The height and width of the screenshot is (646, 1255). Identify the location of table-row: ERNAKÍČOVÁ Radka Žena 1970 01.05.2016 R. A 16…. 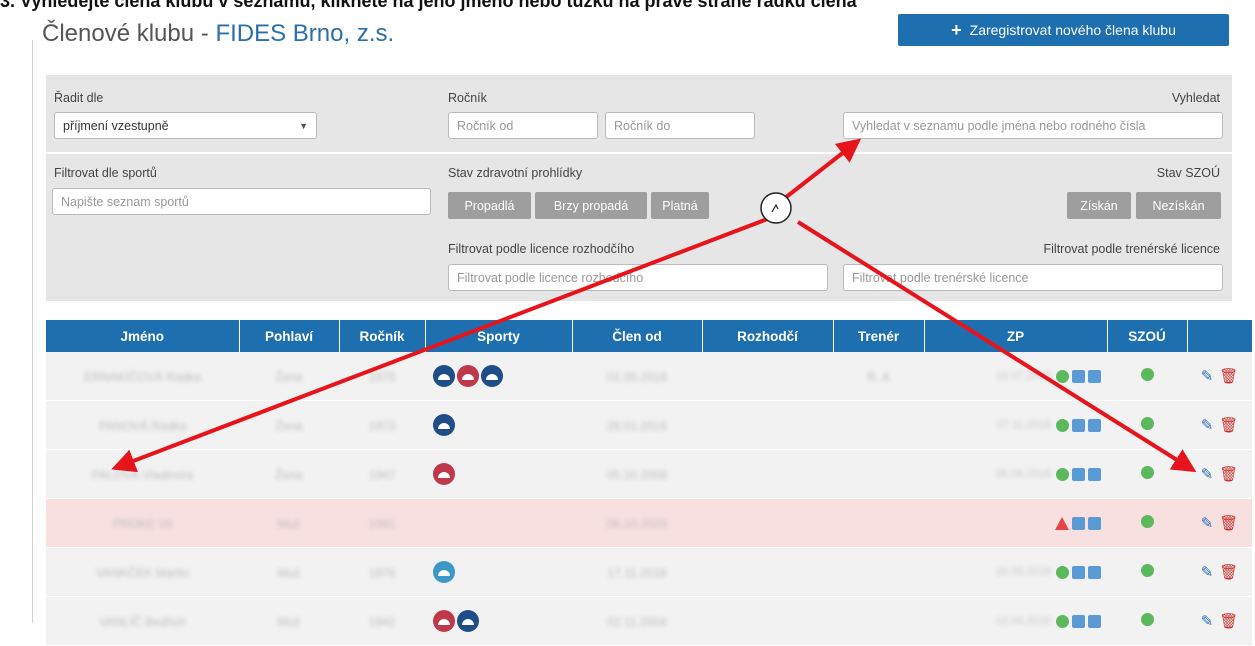
(649, 376).